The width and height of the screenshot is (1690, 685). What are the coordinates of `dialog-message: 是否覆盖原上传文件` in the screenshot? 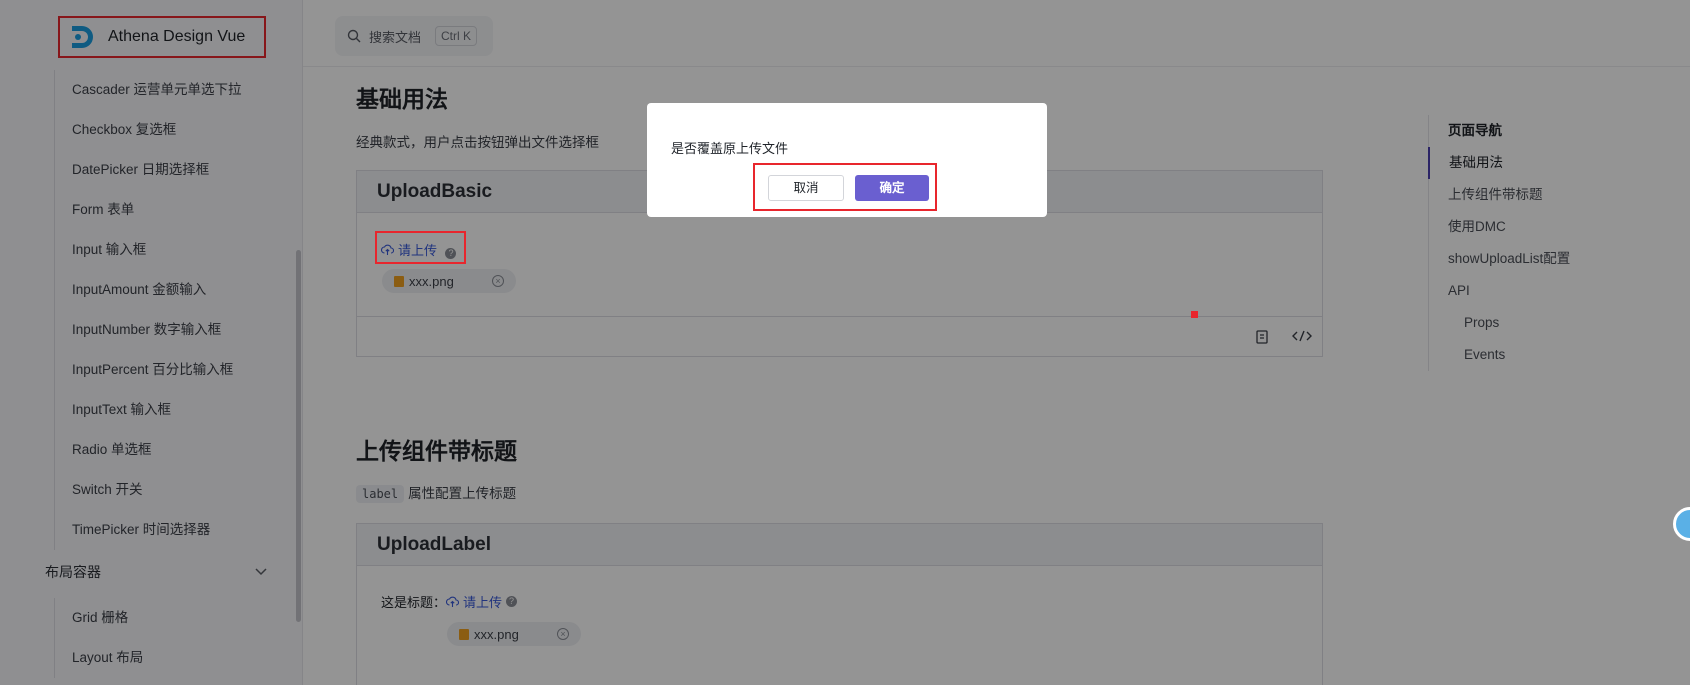 It's located at (730, 148).